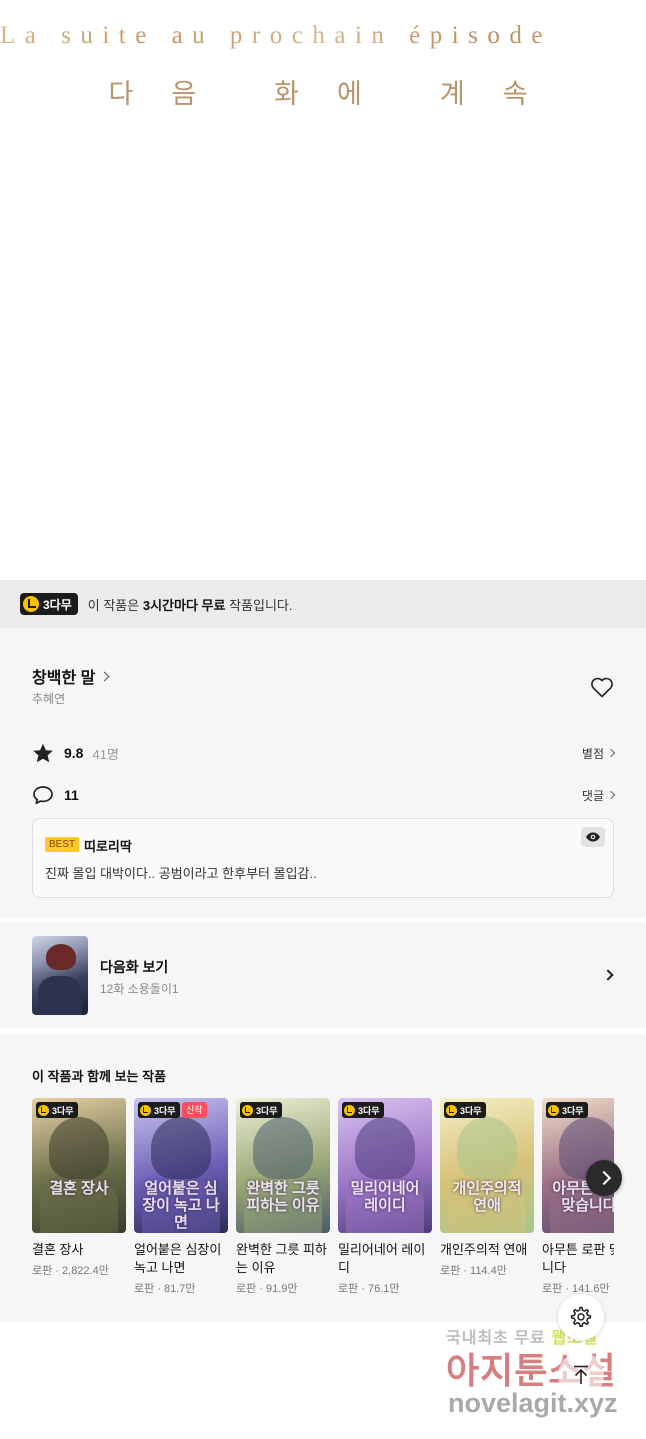 The width and height of the screenshot is (646, 1439). I want to click on comment-link: 댓글, so click(598, 795).